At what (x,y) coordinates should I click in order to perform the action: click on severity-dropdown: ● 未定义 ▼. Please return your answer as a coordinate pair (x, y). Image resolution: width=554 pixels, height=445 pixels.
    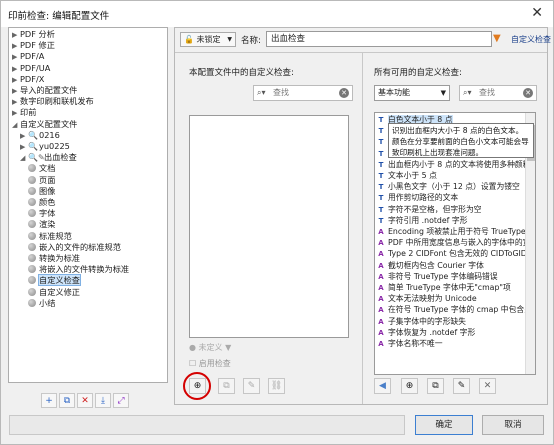
    Looking at the image, I should click on (210, 347).